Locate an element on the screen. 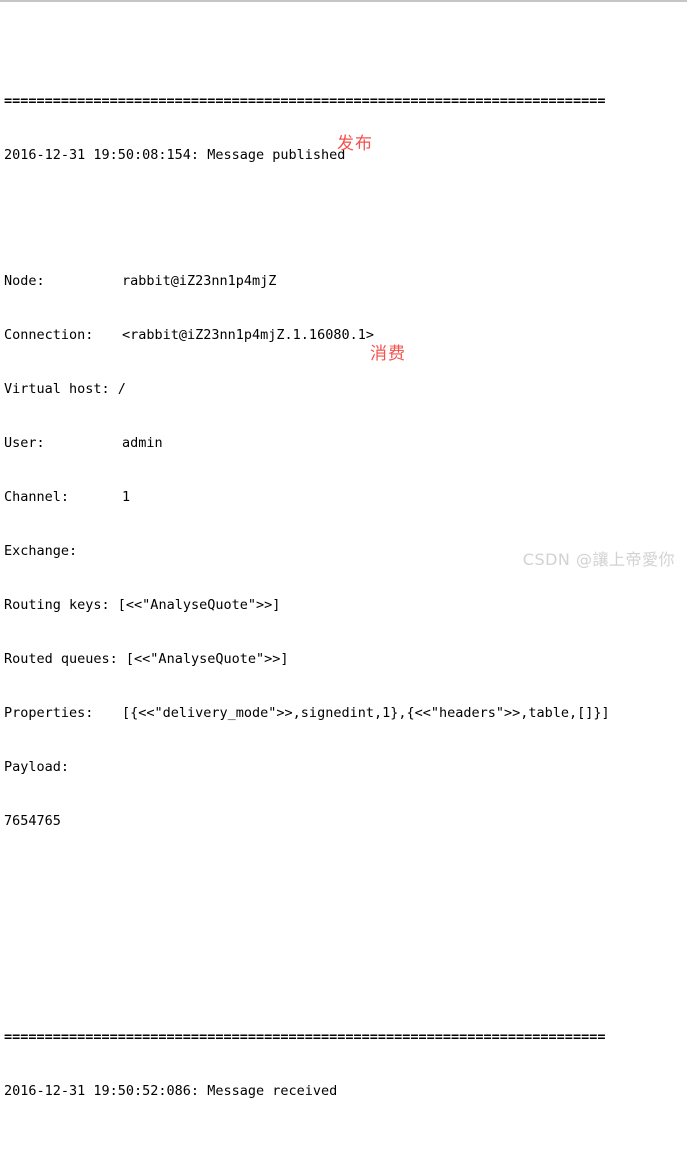 Image resolution: width=687 pixels, height=1156 pixels. field-routed-queues-value: [<<"AnalyseQuote">>] is located at coordinates (203, 659).